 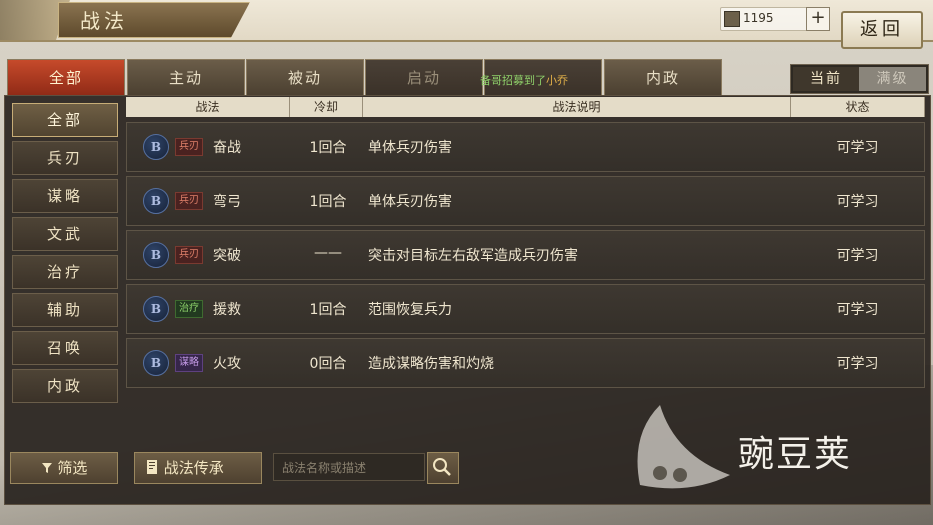 What do you see at coordinates (525, 309) in the screenshot?
I see `table-row: B 治疗 援救 1回合 范围恢复兵力 可学习` at bounding box center [525, 309].